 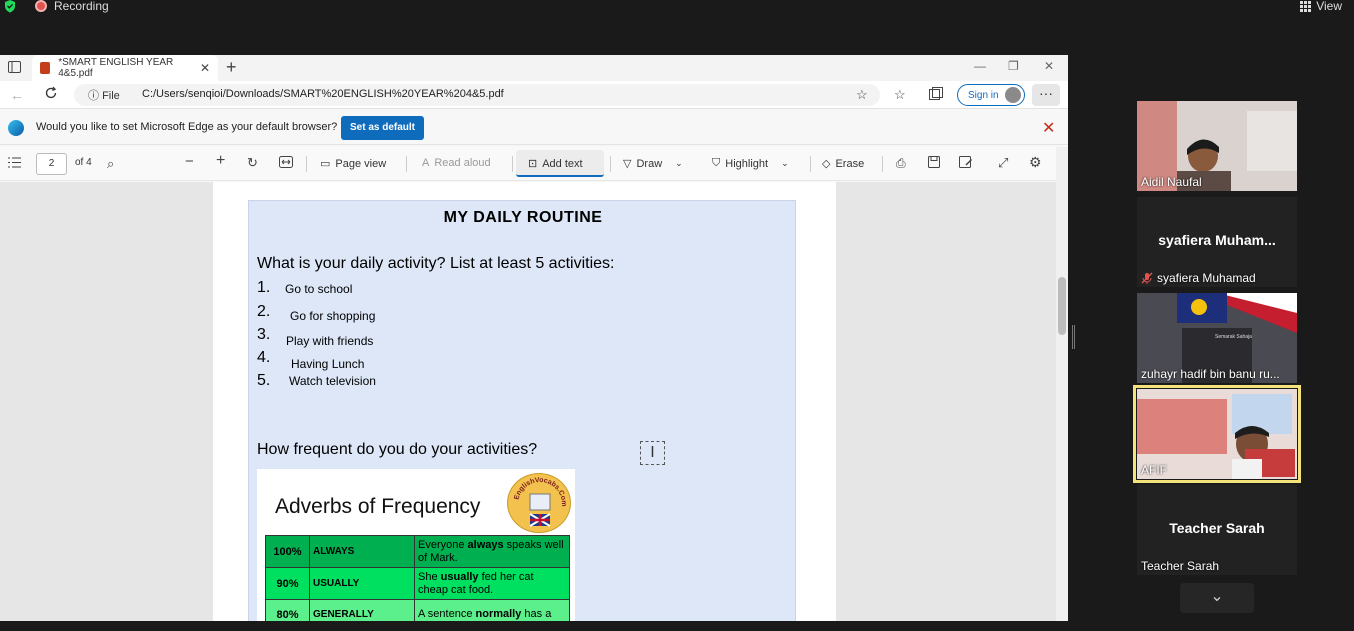 I want to click on adverb-cell: GENERALLY, so click(x=362, y=610).